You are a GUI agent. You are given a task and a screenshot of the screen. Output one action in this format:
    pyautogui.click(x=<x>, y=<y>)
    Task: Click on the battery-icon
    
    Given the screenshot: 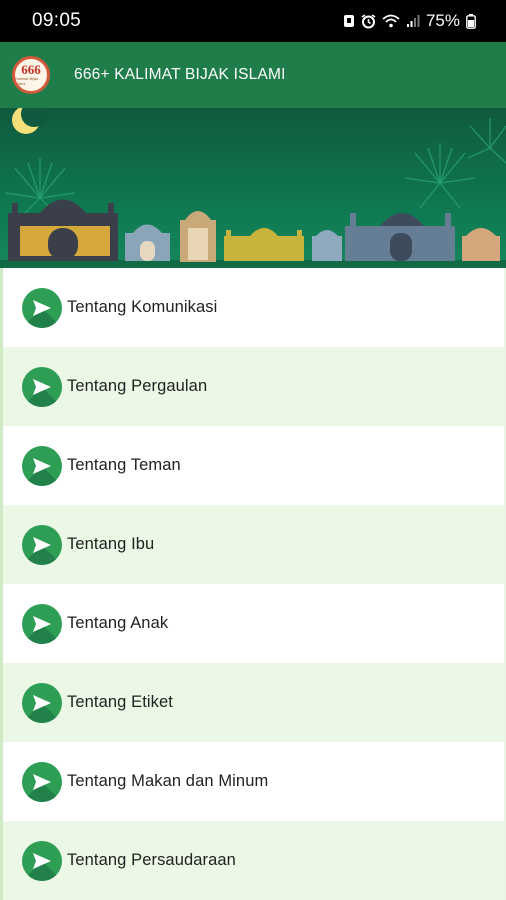 What is the action you would take?
    pyautogui.click(x=471, y=21)
    